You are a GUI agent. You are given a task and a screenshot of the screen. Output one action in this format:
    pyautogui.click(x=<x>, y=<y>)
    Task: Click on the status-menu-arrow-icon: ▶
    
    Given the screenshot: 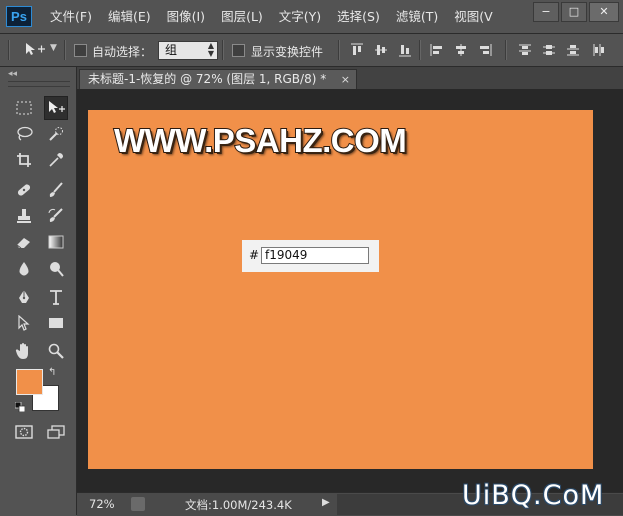 What is the action you would take?
    pyautogui.click(x=326, y=502)
    